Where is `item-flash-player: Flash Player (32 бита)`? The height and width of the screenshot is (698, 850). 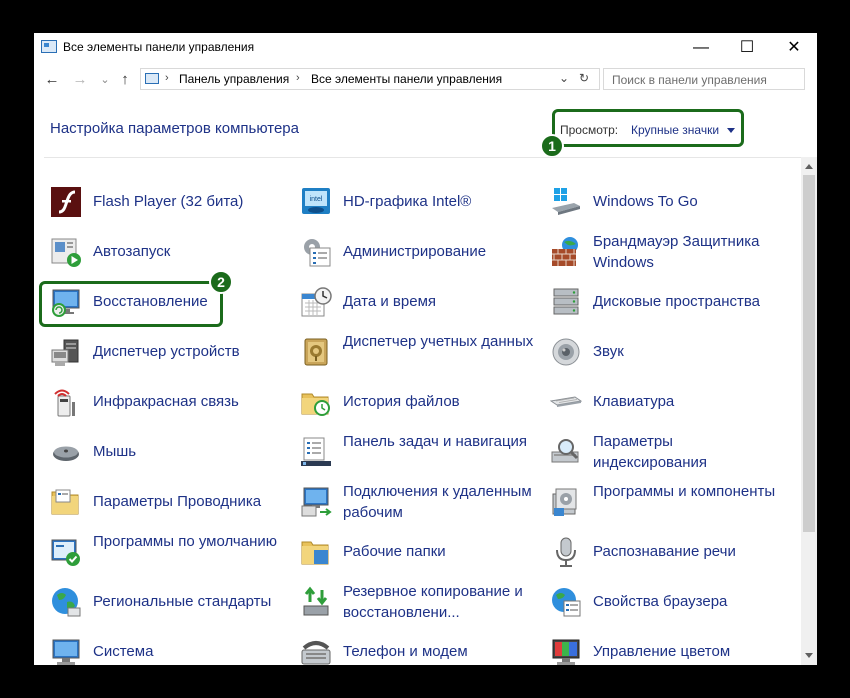
item-flash-player: Flash Player (32 бита) is located at coordinates (170, 202).